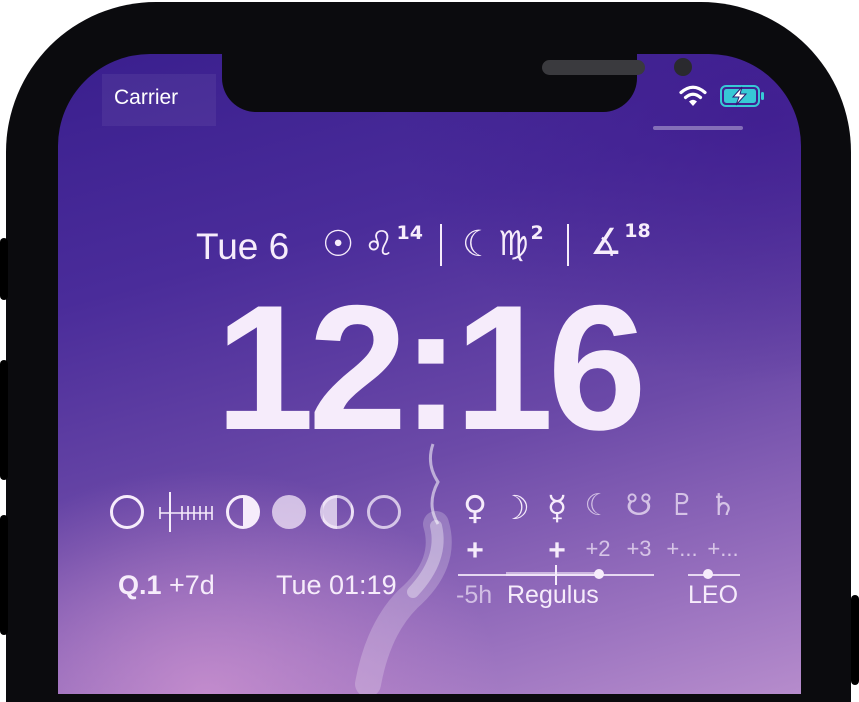 Image resolution: width=859 pixels, height=702 pixels. I want to click on battery-charging-icon, so click(743, 98).